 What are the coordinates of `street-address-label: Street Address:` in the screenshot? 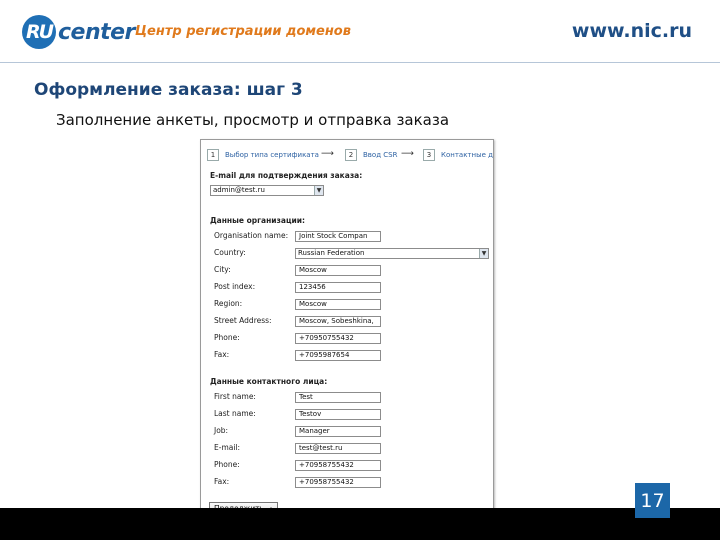 It's located at (243, 320).